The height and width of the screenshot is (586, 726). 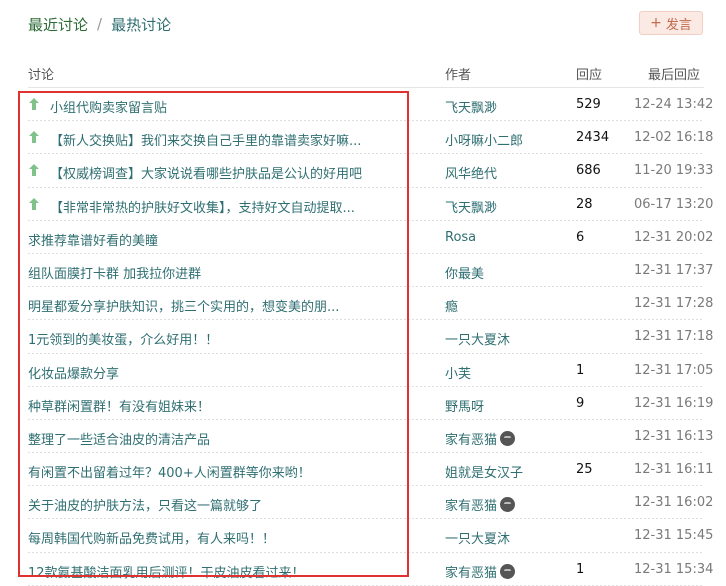 I want to click on topic-title-link: 【权威榜调查】大家说说看哪些护肤品是公认的好用吧, so click(x=206, y=172).